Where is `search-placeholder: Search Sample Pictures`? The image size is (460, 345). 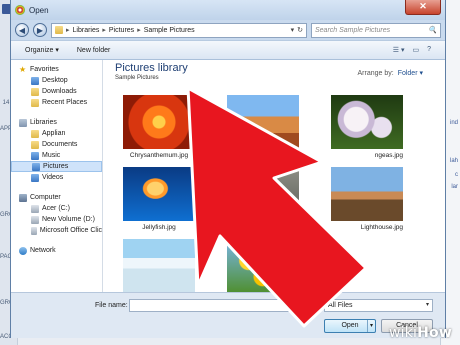 search-placeholder: Search Sample Pictures is located at coordinates (353, 30).